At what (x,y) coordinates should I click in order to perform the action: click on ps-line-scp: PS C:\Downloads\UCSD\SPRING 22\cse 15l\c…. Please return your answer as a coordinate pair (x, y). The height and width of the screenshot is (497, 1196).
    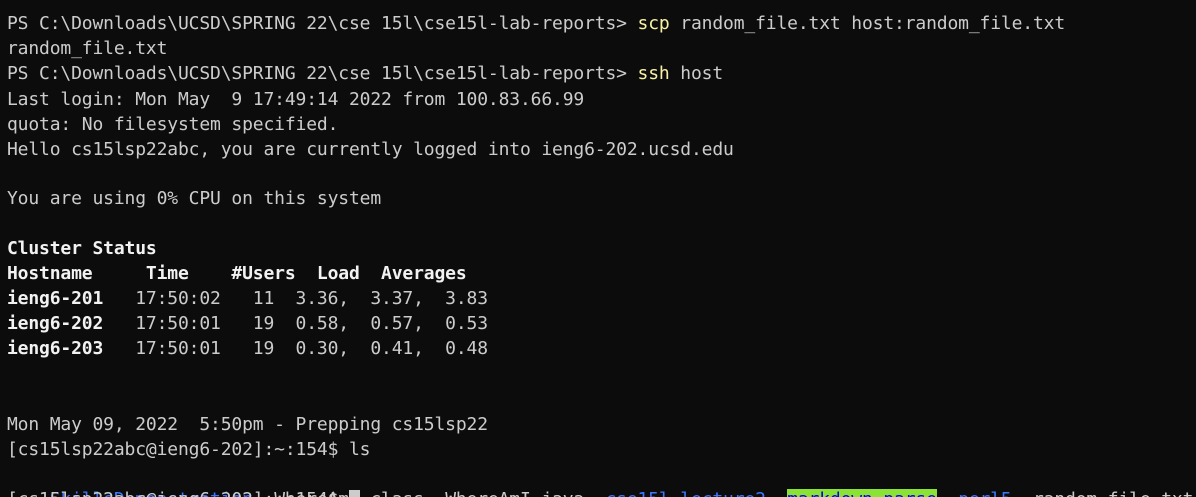
    Looking at the image, I should click on (536, 23).